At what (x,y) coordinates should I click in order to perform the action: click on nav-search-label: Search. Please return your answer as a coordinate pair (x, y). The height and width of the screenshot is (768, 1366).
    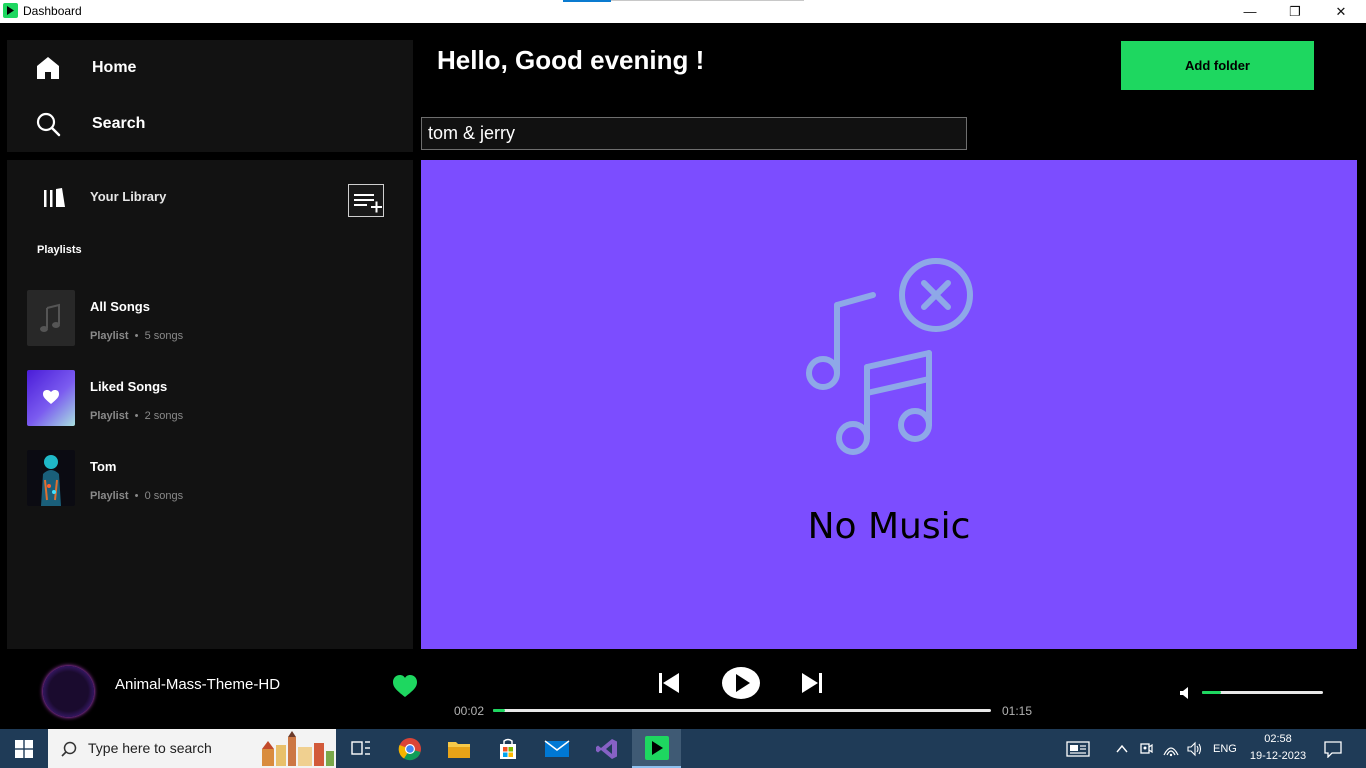
    Looking at the image, I should click on (119, 123).